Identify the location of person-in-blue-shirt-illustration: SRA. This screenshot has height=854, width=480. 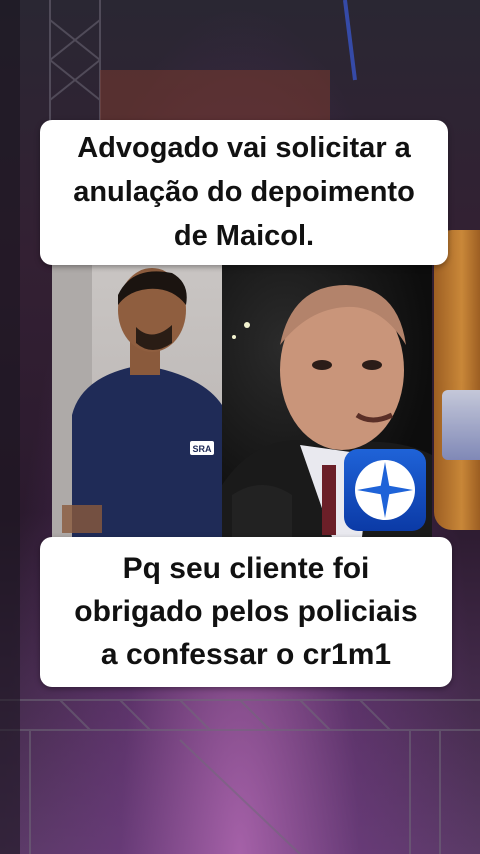
(137, 401).